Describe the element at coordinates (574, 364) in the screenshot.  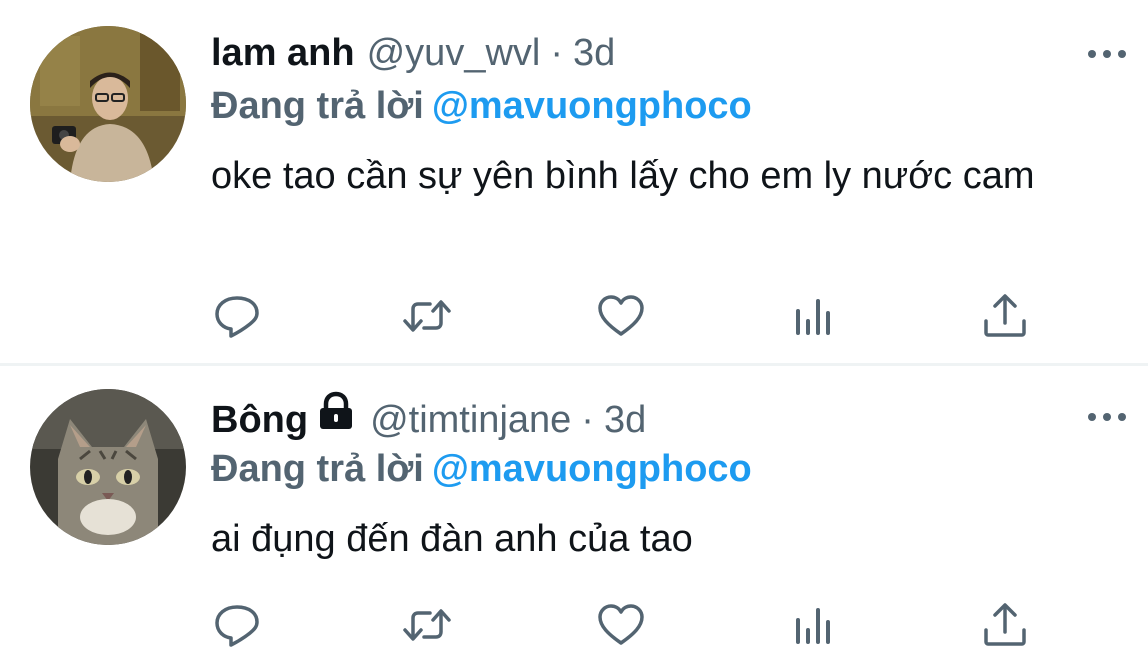
I see `tweet-divider` at that location.